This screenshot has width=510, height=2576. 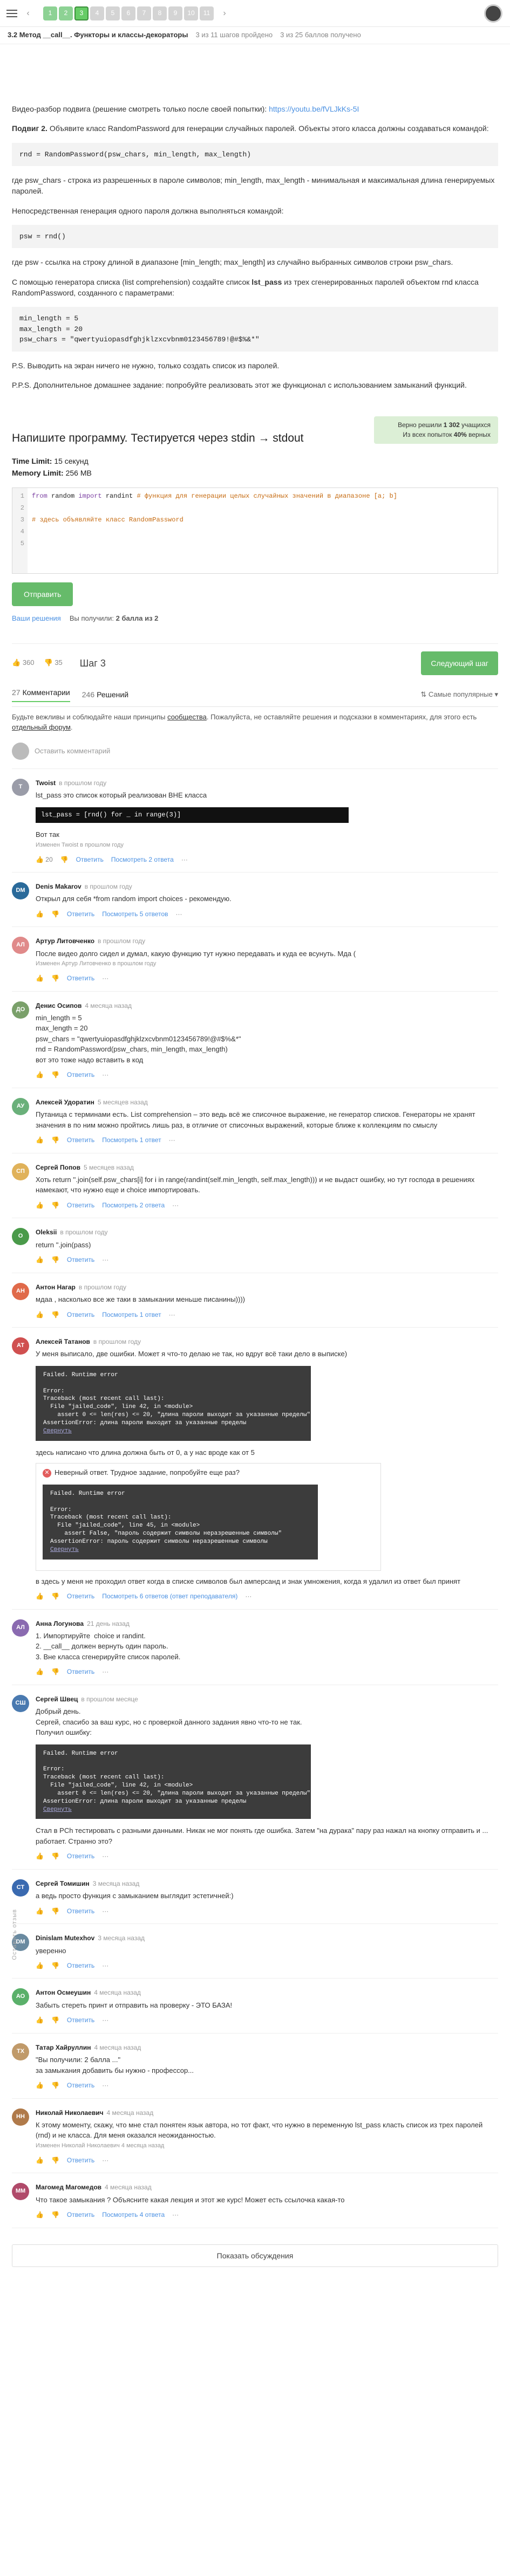 I want to click on step-6: 6, so click(x=128, y=13).